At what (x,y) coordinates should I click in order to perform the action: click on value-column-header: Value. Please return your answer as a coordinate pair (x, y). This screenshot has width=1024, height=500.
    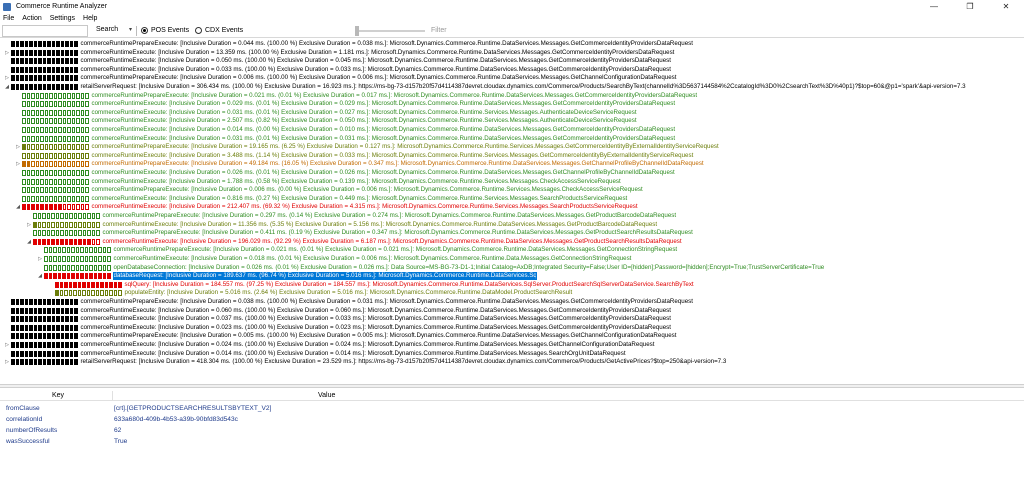
    Looking at the image, I should click on (326, 395).